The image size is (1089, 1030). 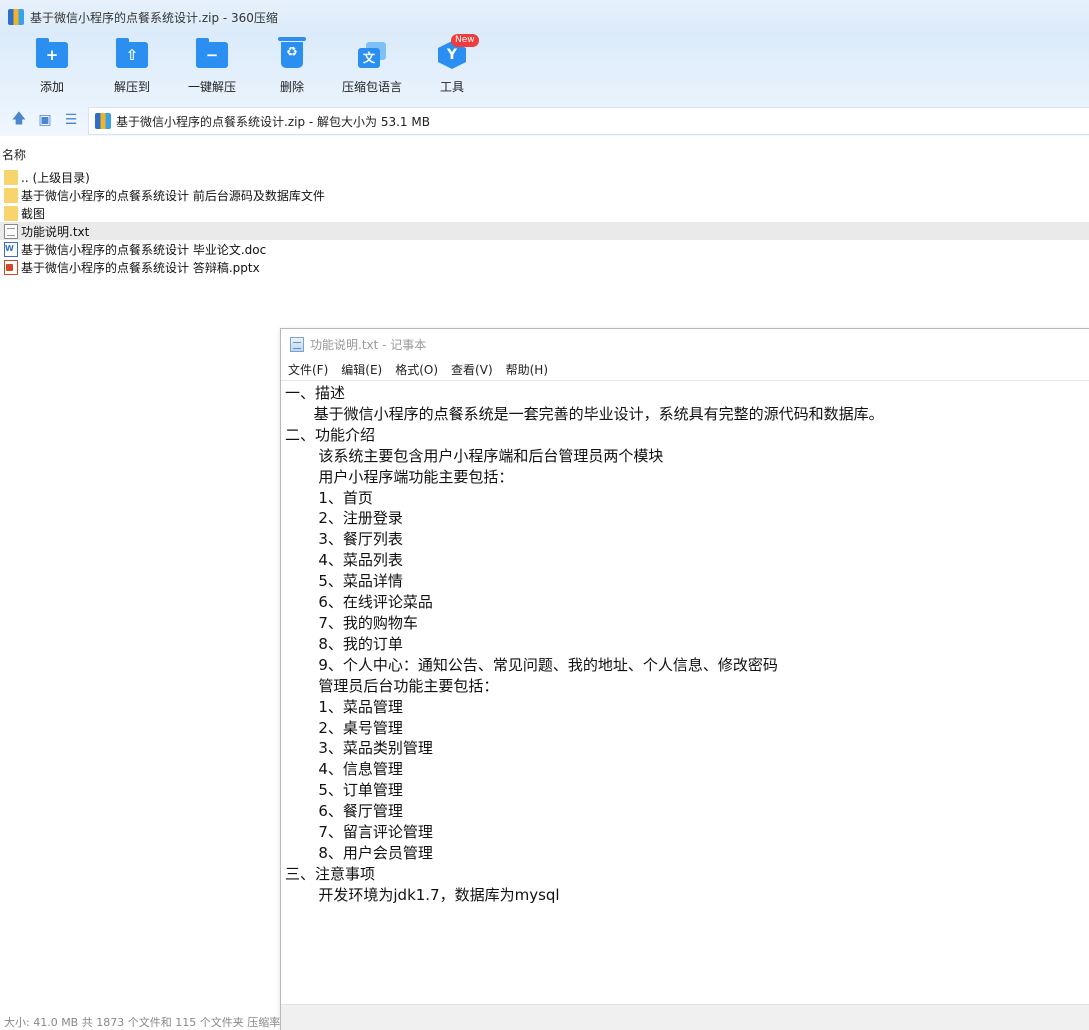 I want to click on archive-toolbar: + 添加 ⇧ 解压到 − 一键解压 ♻ 删除 文 压缩包语言 Y New 工具, so click(x=544, y=69).